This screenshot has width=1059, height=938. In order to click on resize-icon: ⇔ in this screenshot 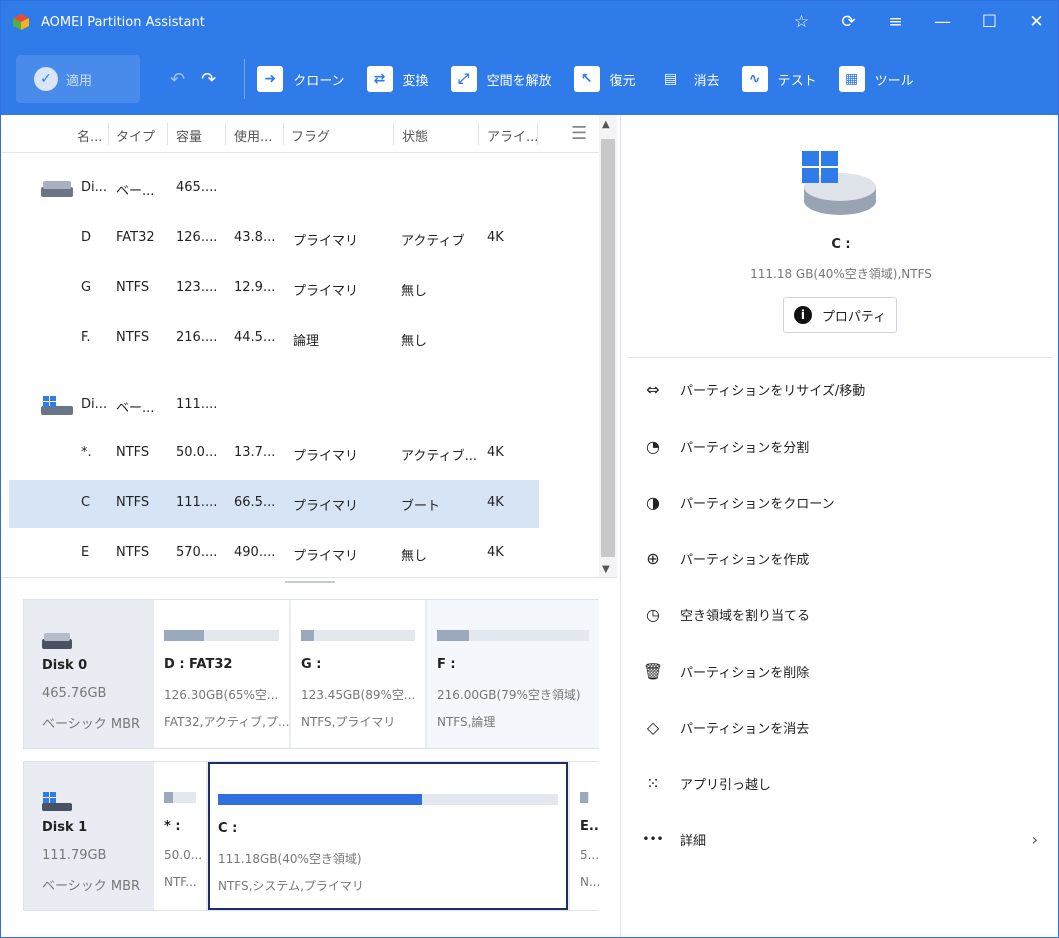, I will do `click(653, 389)`.